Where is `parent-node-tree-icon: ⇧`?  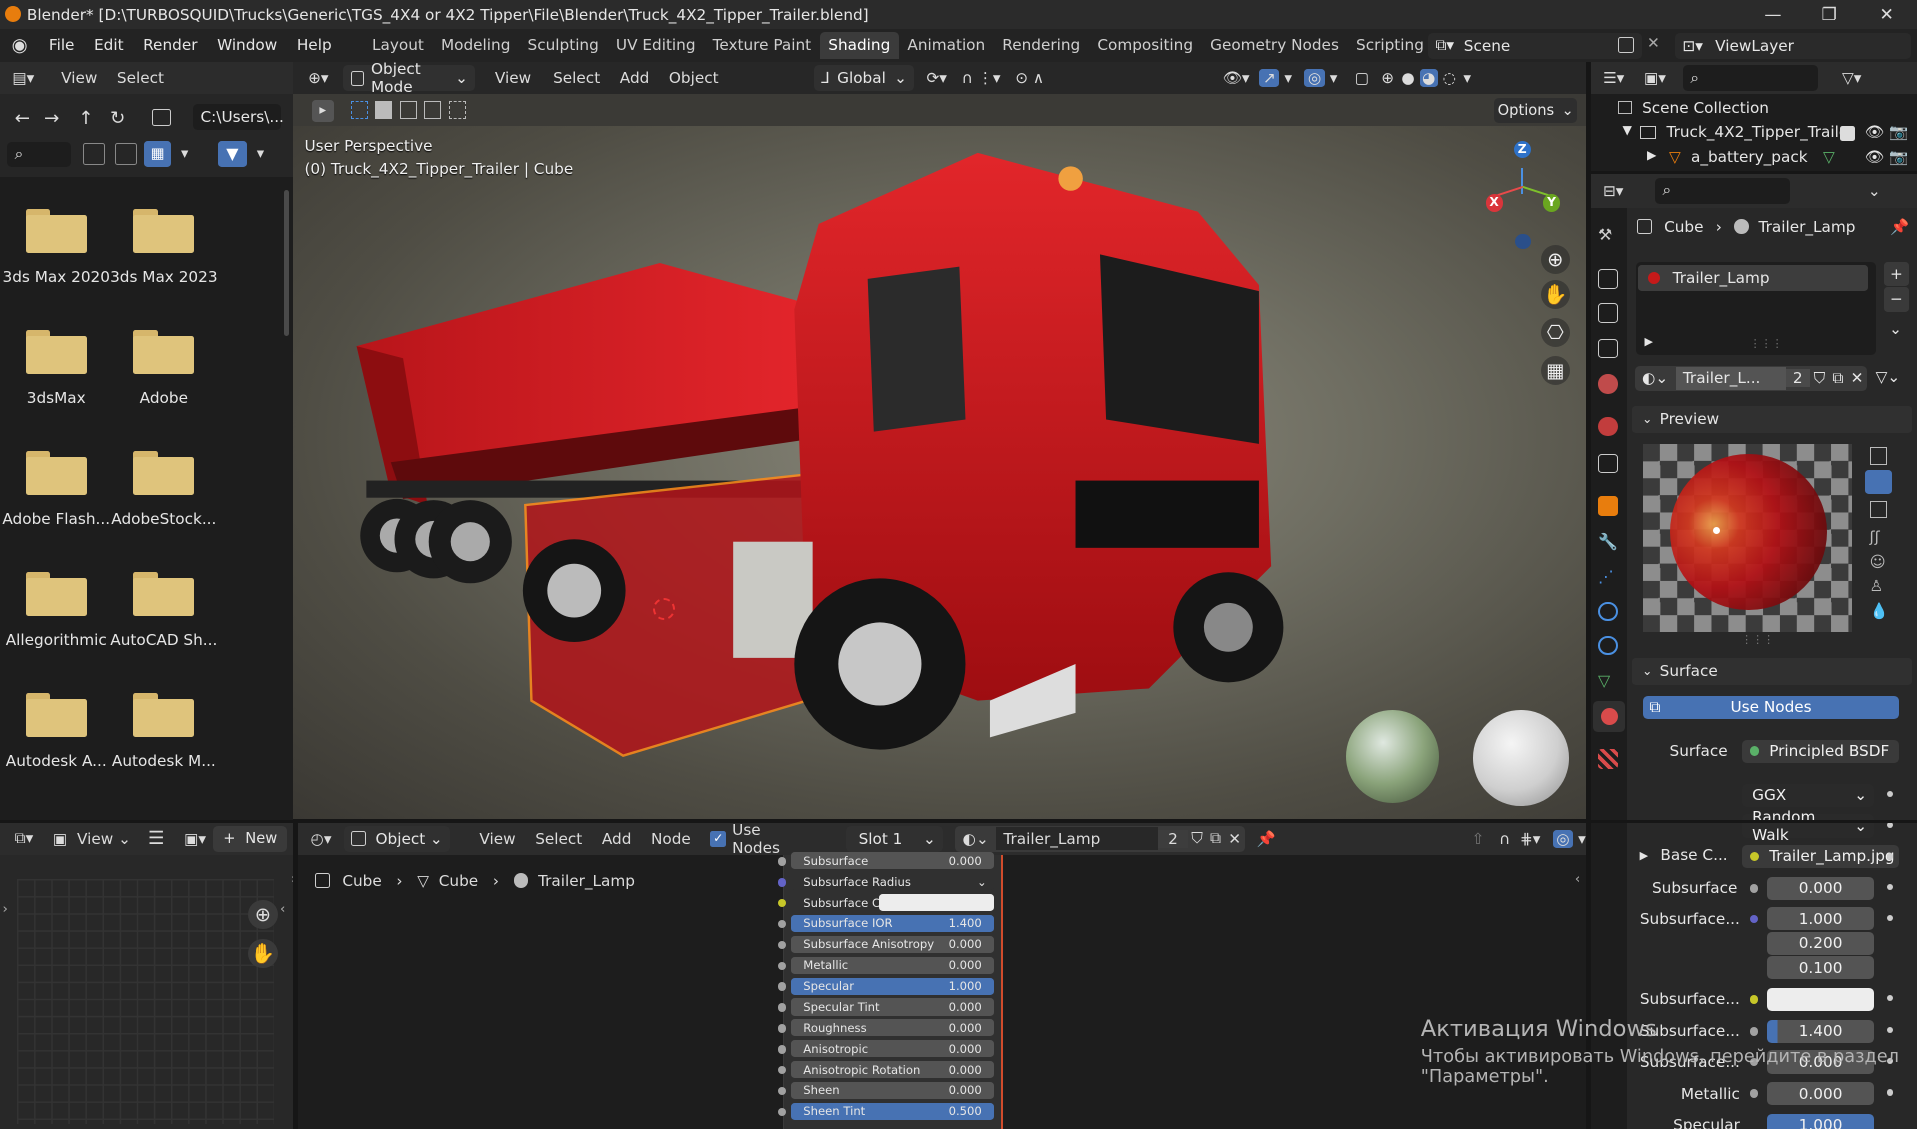
parent-node-tree-icon: ⇧ is located at coordinates (1478, 839).